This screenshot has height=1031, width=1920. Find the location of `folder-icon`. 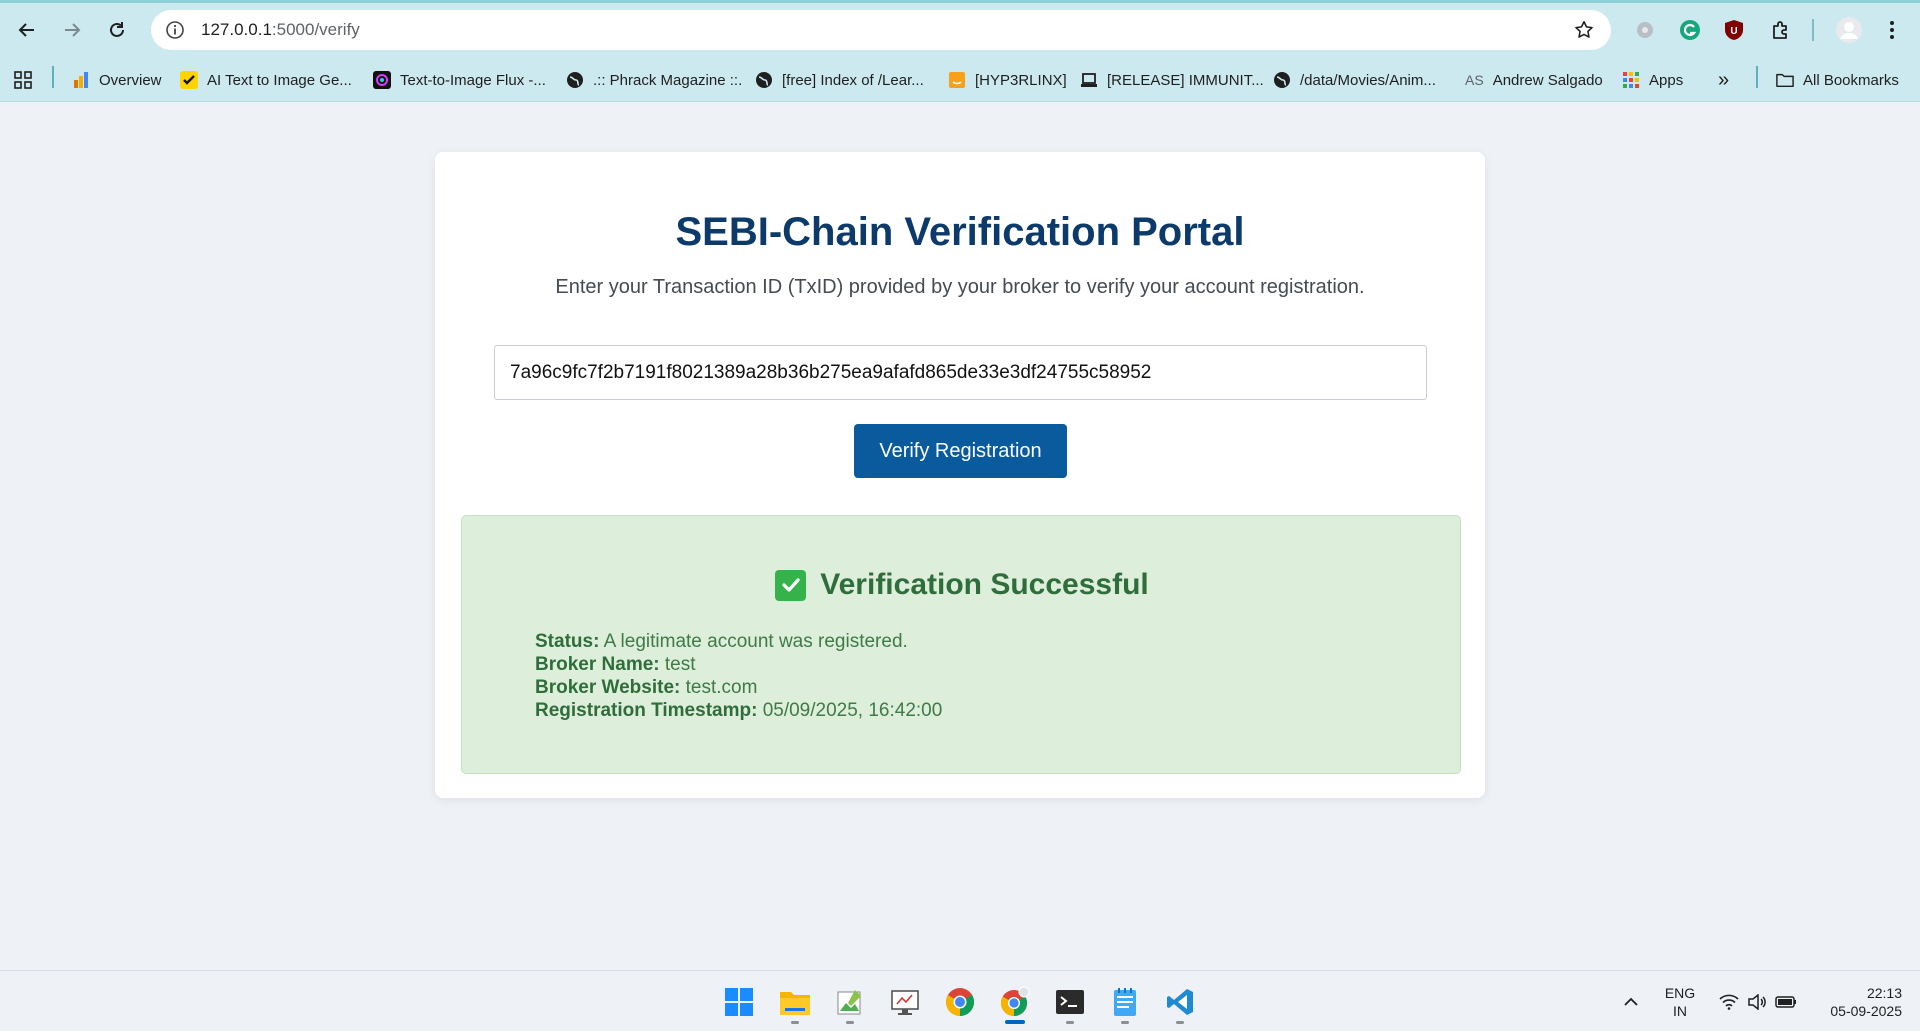

folder-icon is located at coordinates (1785, 80).